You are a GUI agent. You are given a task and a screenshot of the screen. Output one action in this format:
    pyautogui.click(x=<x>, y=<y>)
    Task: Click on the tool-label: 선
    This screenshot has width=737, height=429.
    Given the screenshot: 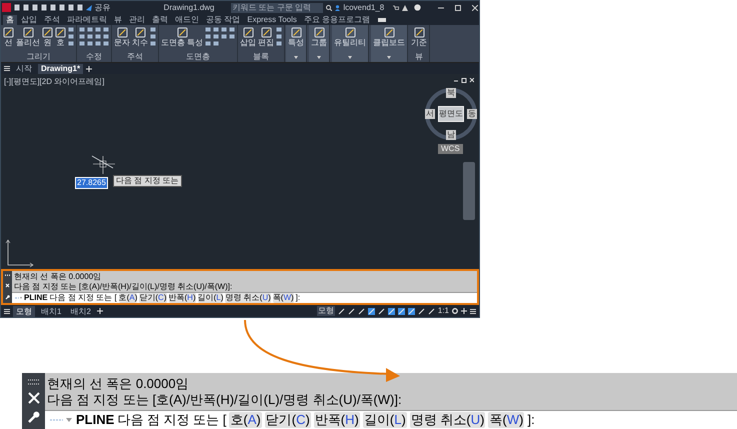 What is the action you would take?
    pyautogui.click(x=8, y=43)
    